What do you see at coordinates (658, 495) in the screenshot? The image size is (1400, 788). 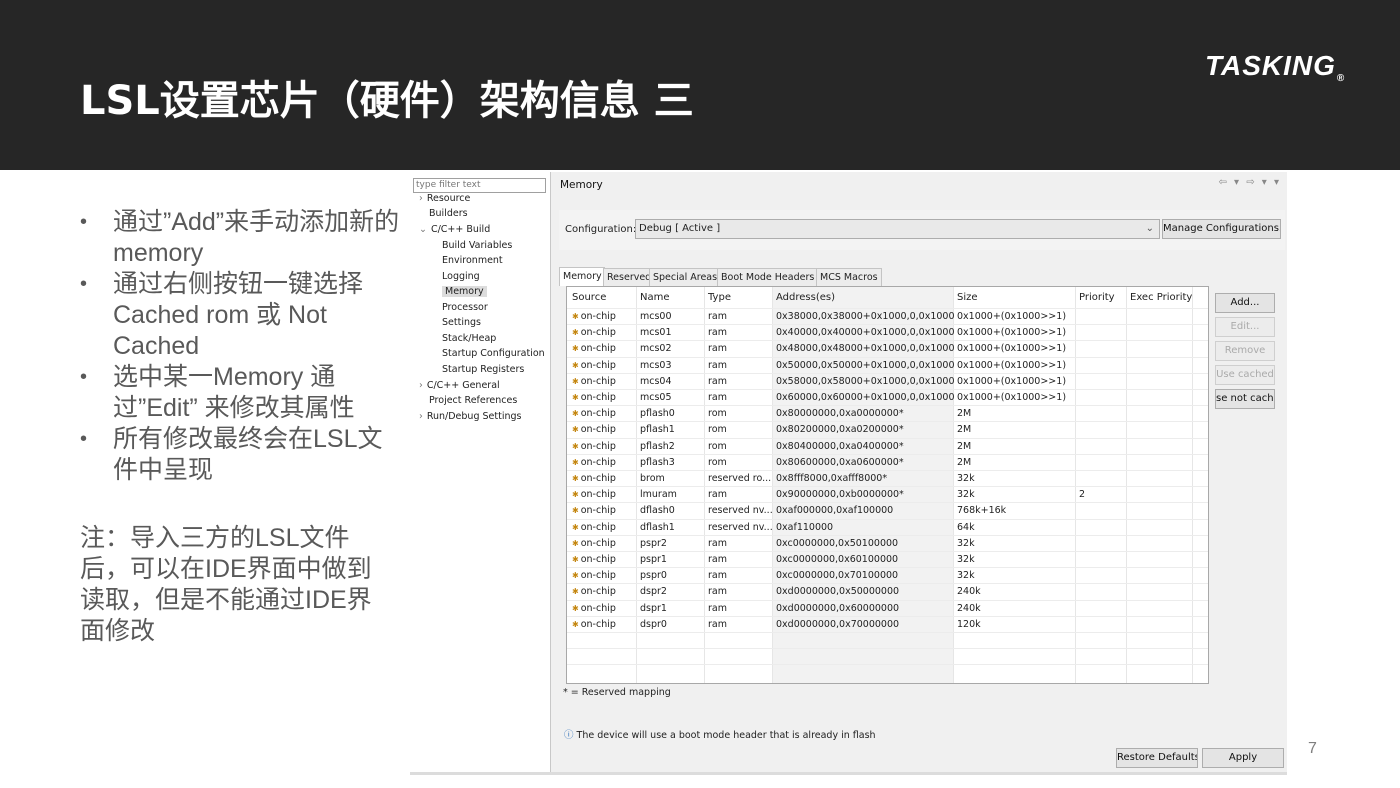 I see `cell-name: lmuram` at bounding box center [658, 495].